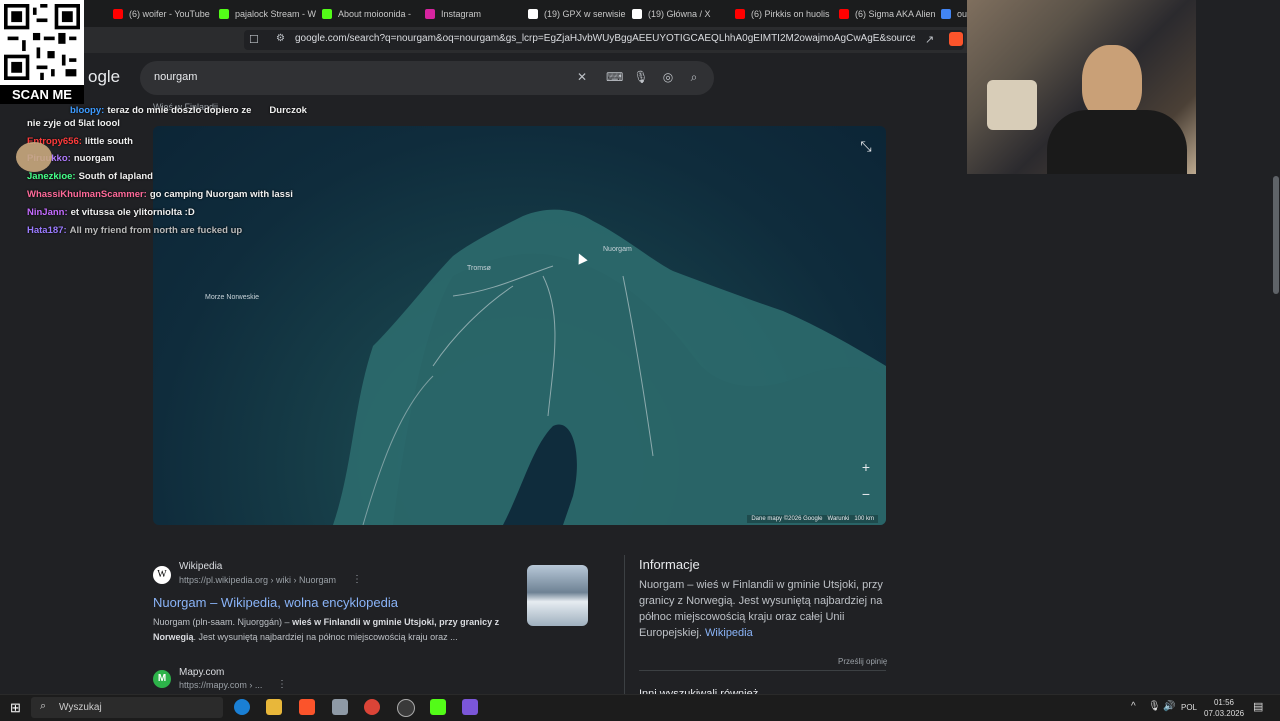 This screenshot has height=721, width=1280. I want to click on divider, so click(624, 624).